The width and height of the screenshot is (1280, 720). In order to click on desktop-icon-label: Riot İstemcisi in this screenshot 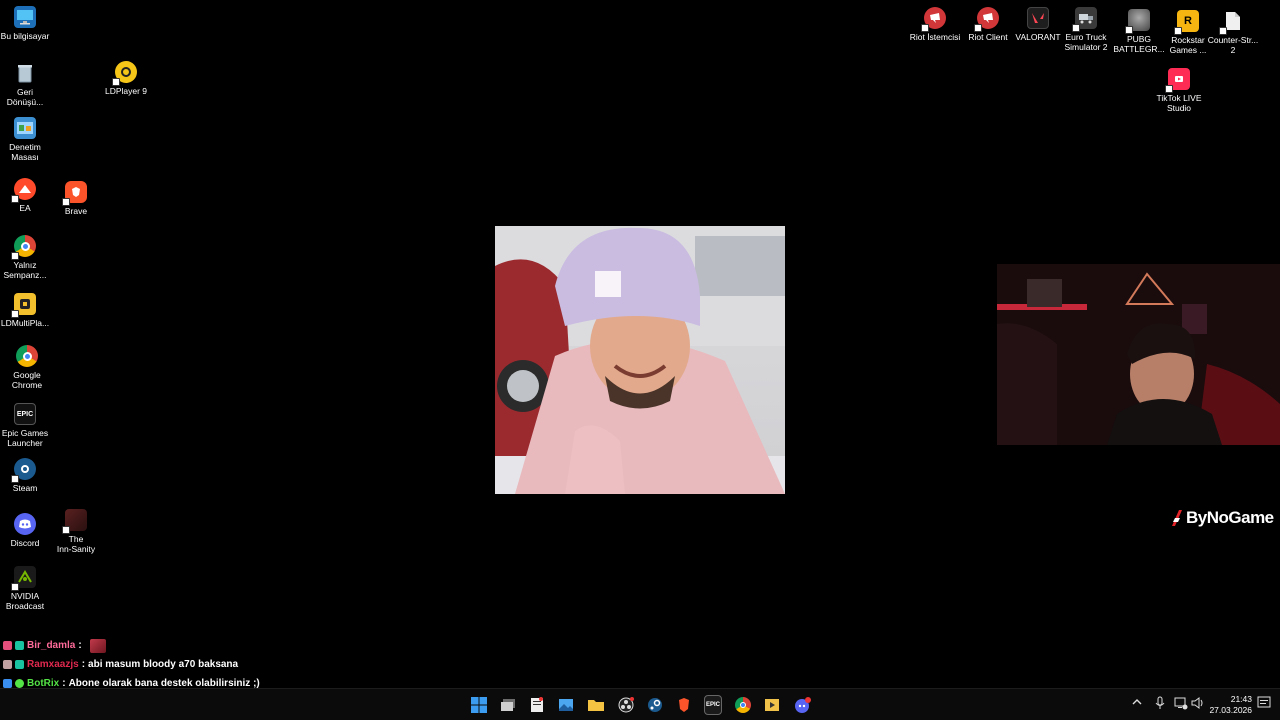, I will do `click(935, 37)`.